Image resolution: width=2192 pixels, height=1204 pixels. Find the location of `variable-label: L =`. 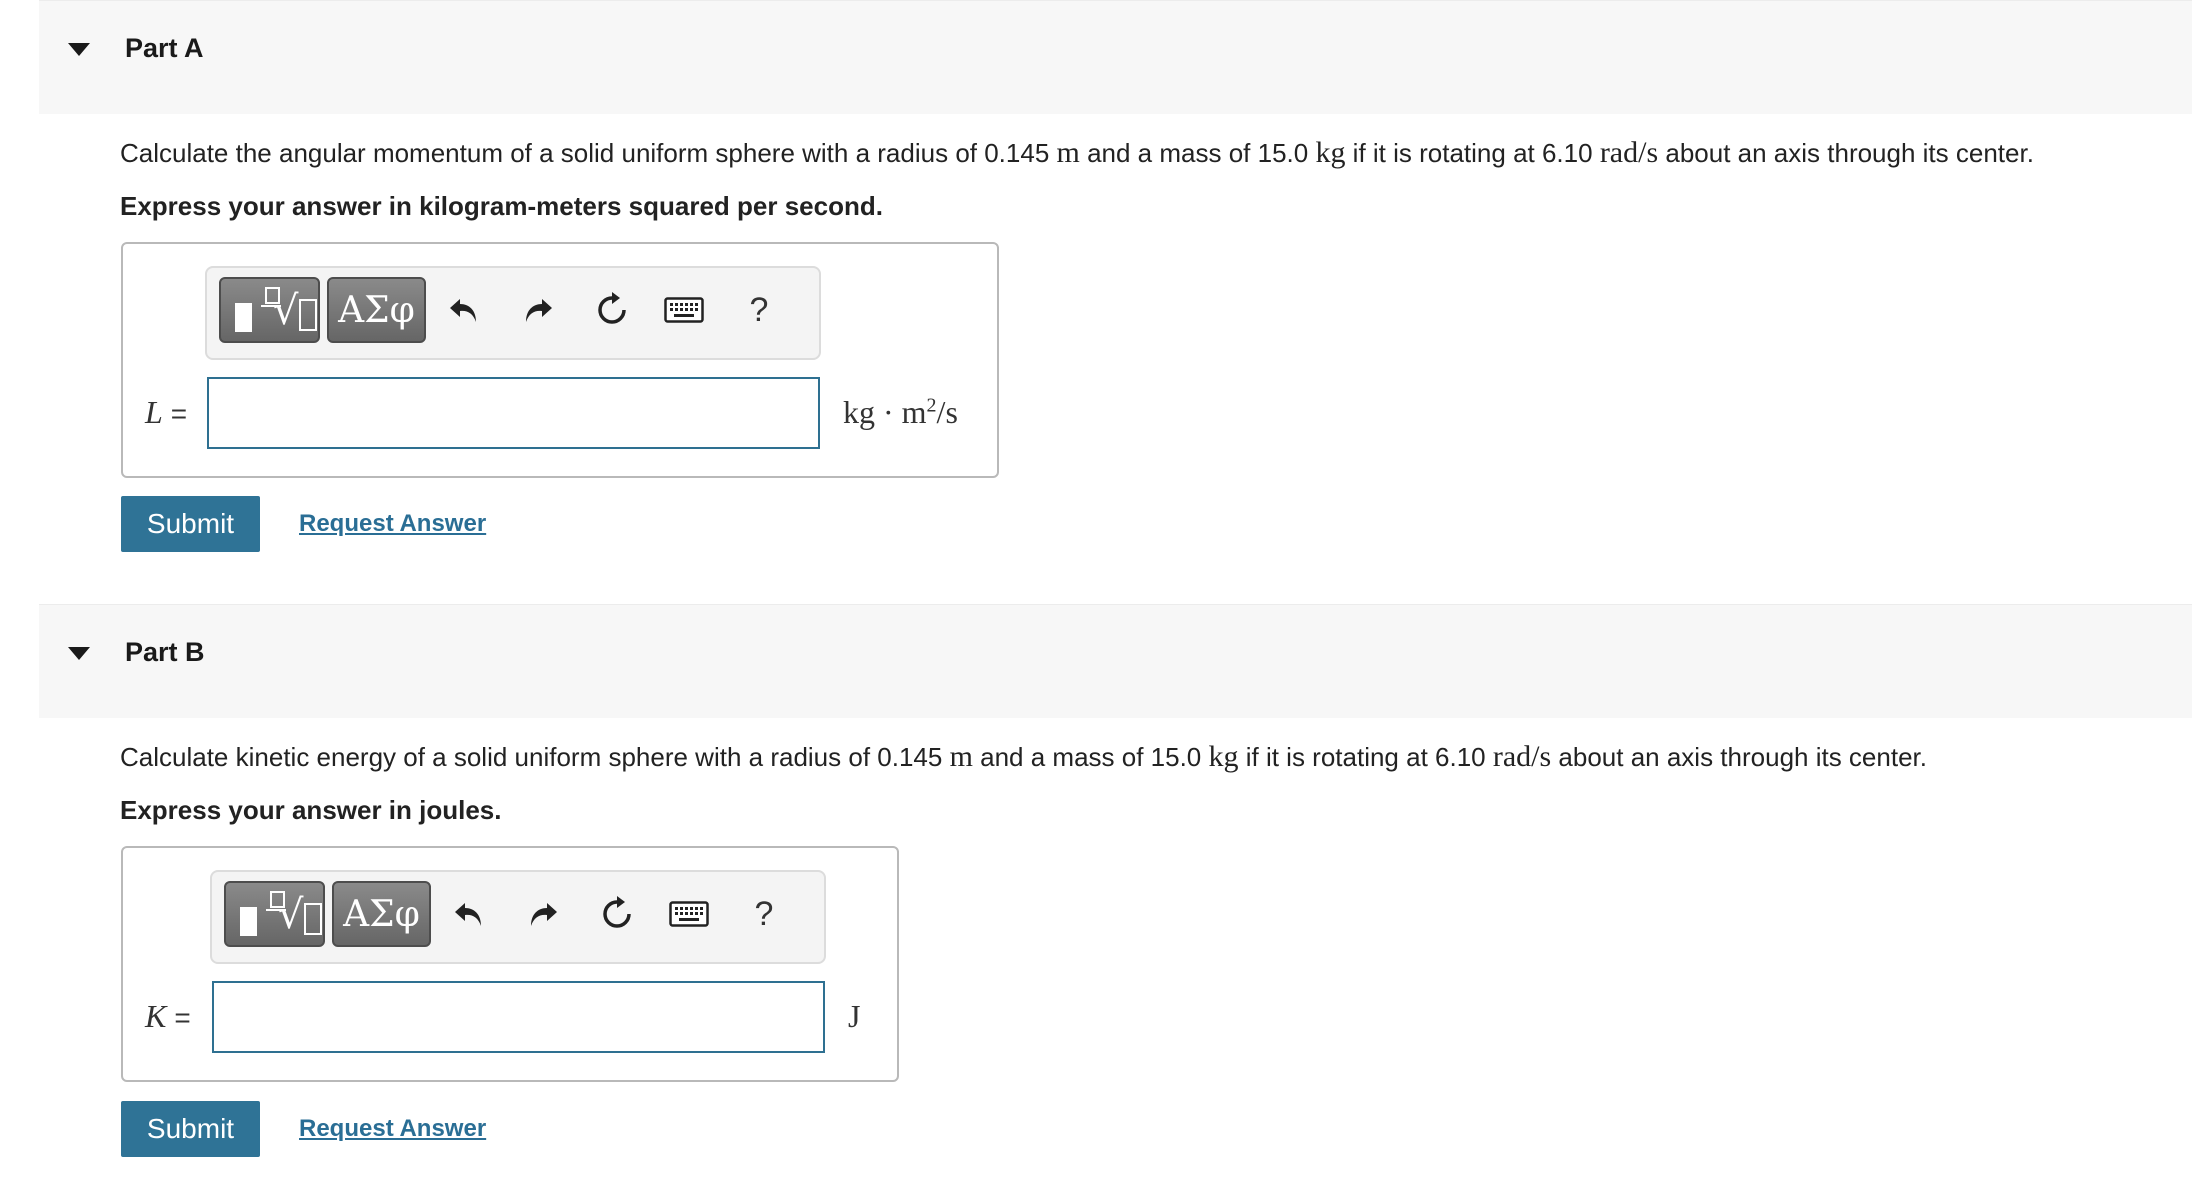

variable-label: L = is located at coordinates (166, 412).